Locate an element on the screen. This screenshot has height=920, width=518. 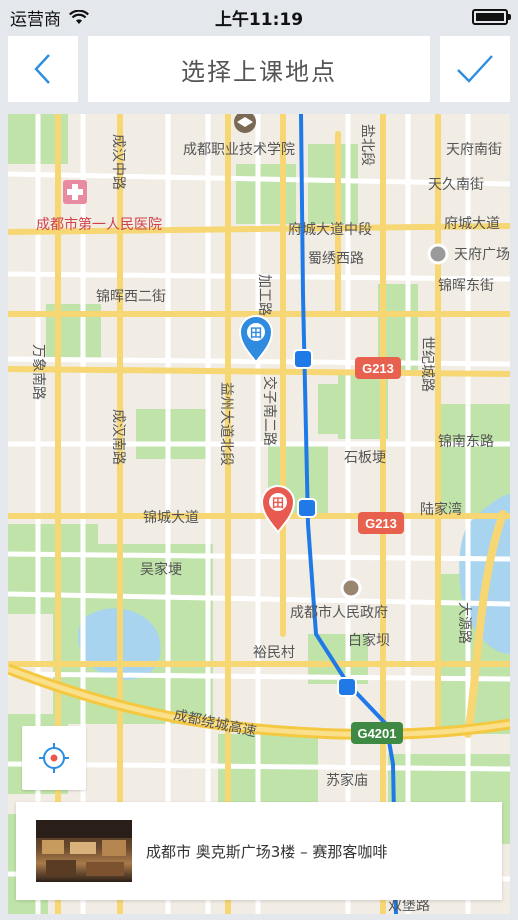
label-jinnan-east: 锦南东路 is located at coordinates (466, 441).